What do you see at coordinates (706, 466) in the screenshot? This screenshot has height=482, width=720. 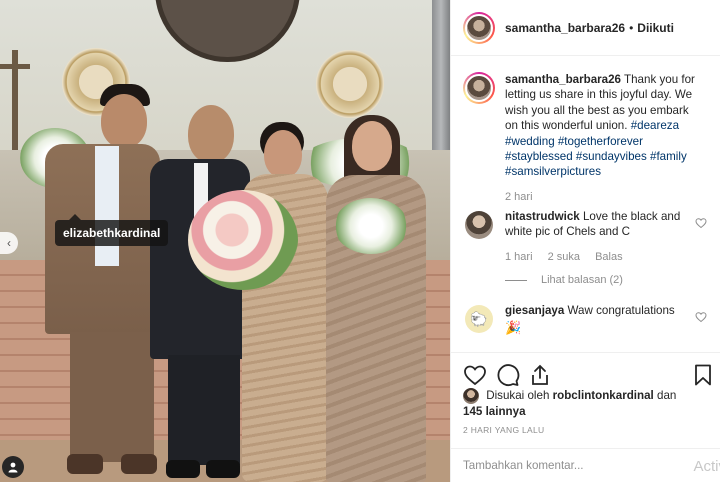 I see `activation-watermark: Activ` at bounding box center [706, 466].